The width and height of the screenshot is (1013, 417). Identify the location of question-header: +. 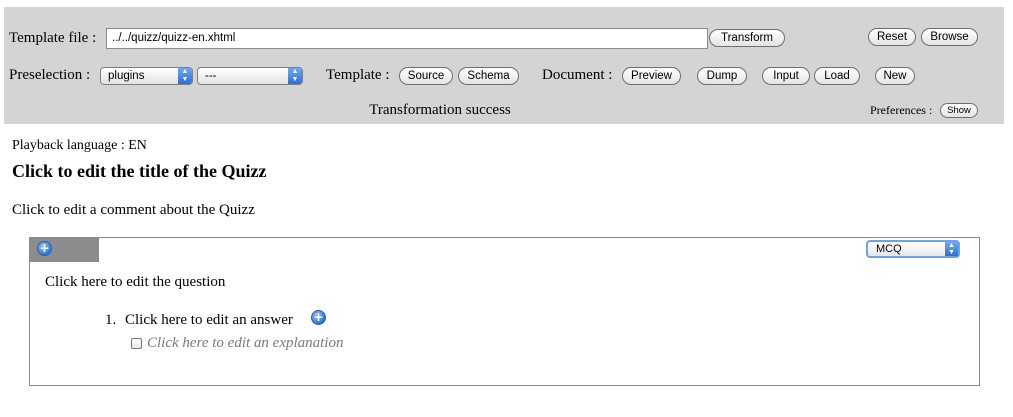
(64, 250).